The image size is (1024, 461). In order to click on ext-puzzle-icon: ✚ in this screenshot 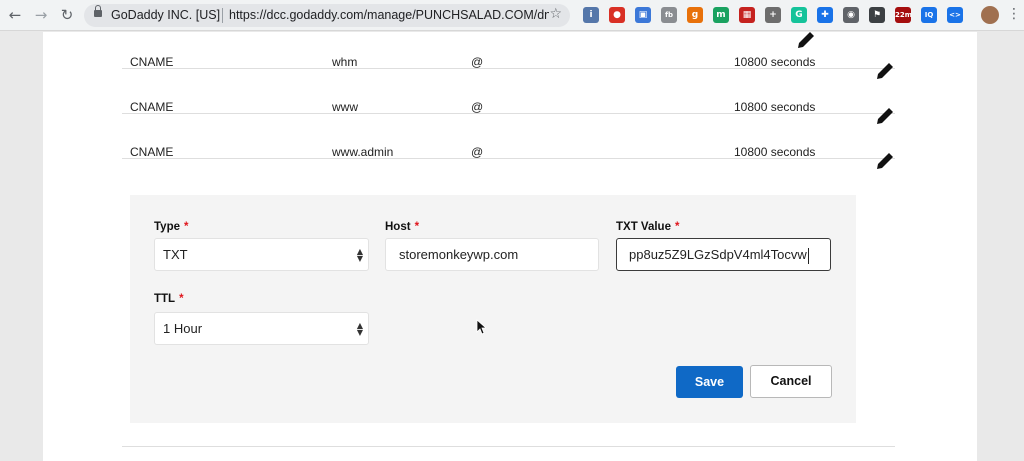, I will do `click(825, 15)`.